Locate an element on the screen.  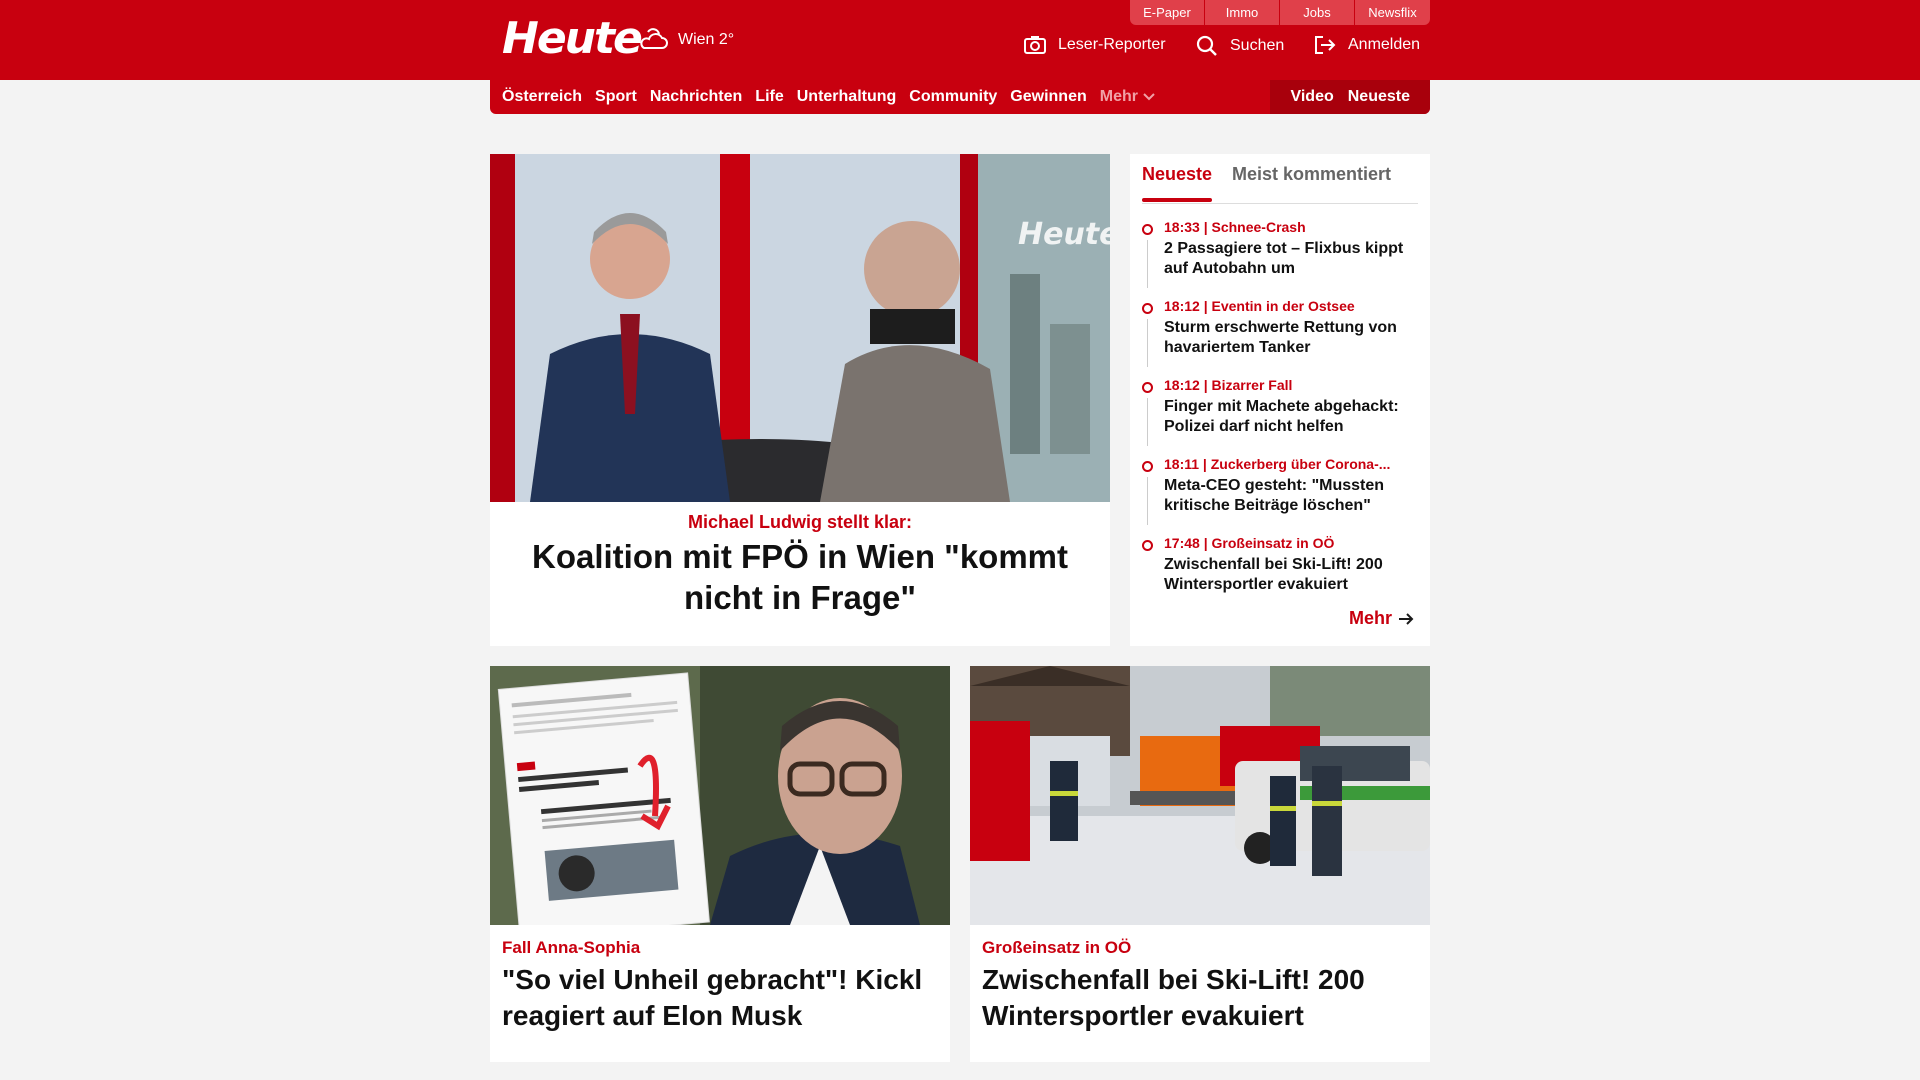
login-icon is located at coordinates (1325, 45).